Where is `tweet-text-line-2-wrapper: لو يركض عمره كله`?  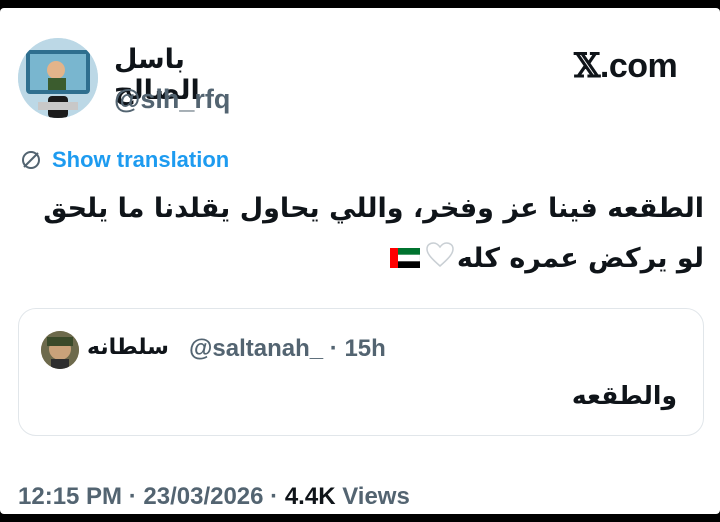
tweet-text-line-2-wrapper: لو يركض عمره كله is located at coordinates (364, 259).